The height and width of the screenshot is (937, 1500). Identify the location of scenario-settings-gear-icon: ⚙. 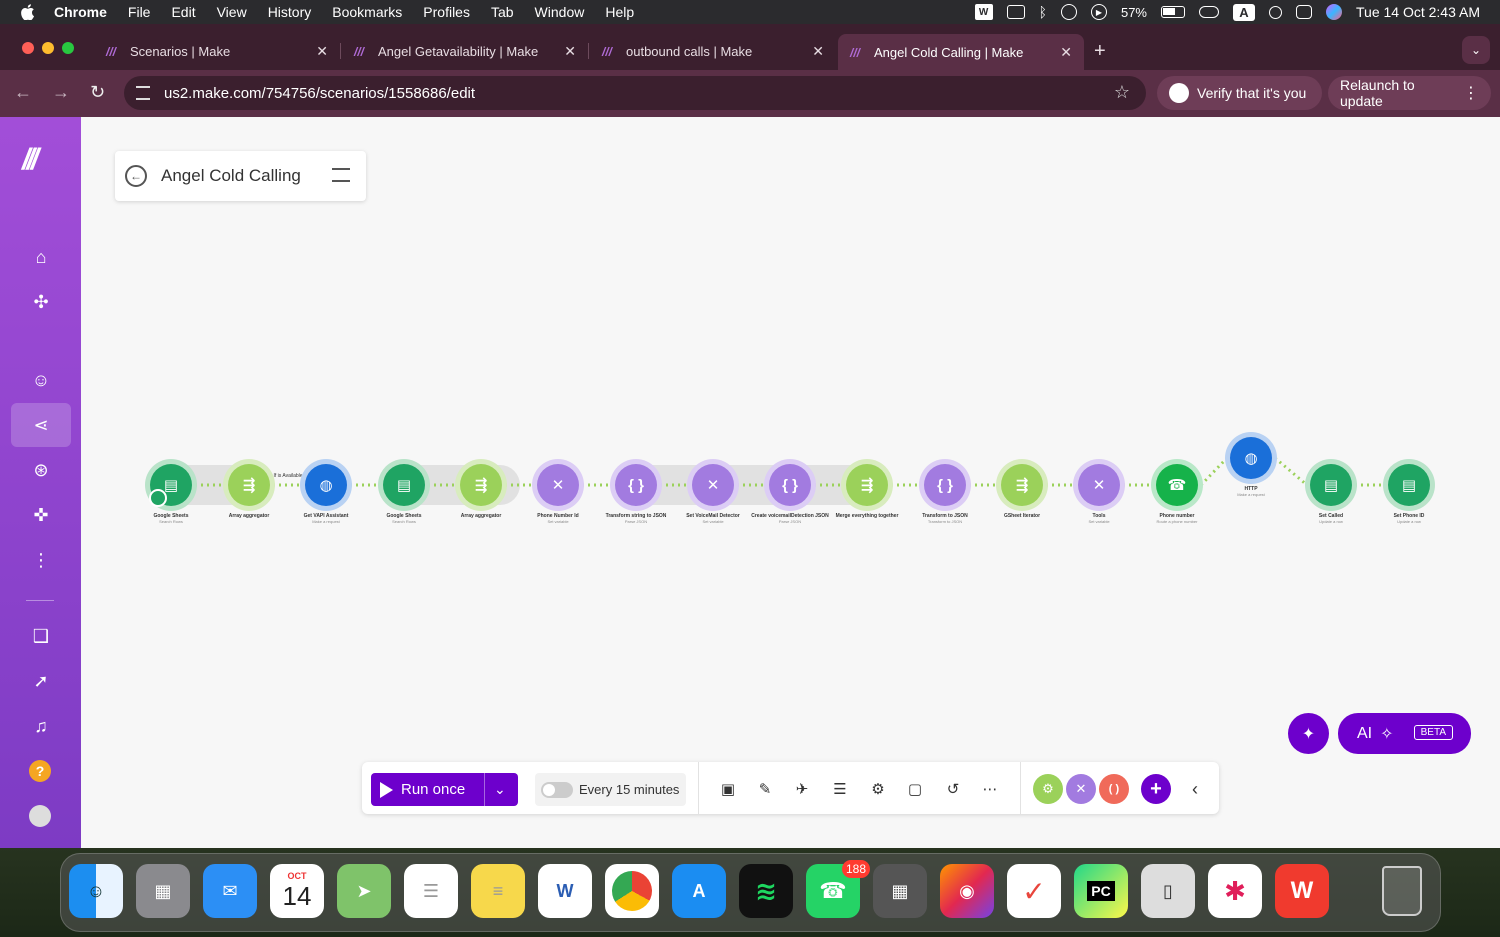
(878, 789).